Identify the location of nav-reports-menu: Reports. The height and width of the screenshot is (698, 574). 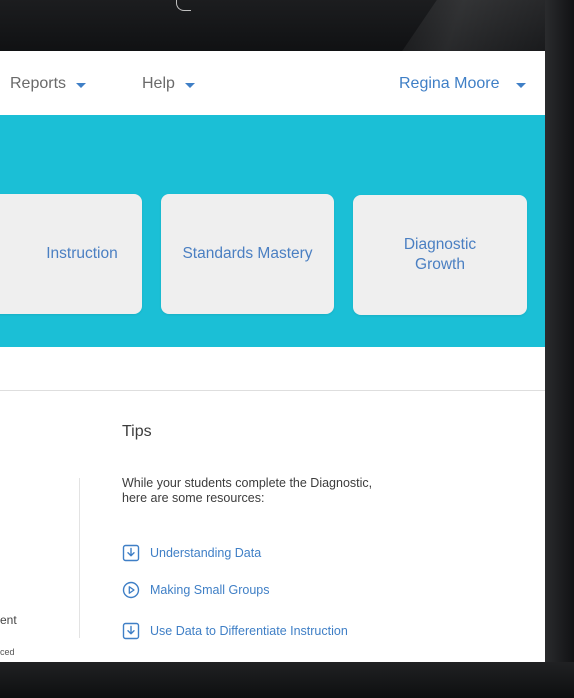
(48, 84).